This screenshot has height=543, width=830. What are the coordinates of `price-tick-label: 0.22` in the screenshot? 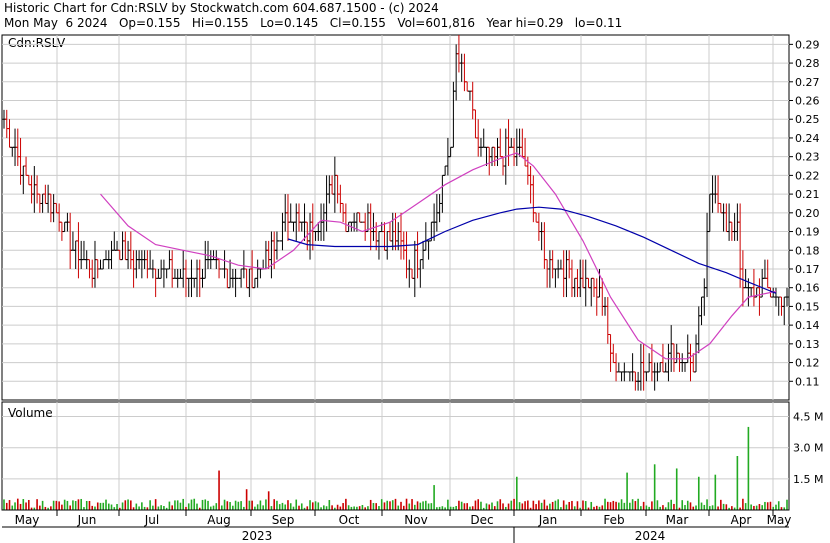 It's located at (807, 175).